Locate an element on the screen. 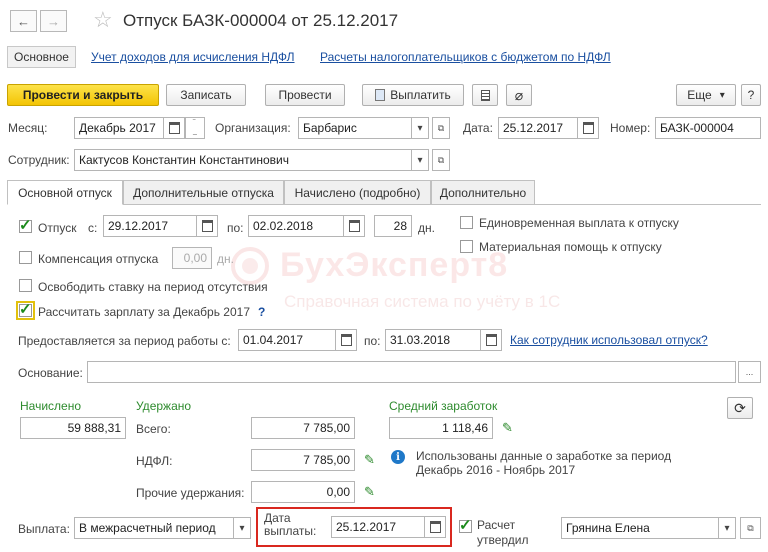 This screenshot has height=552, width=768. ndfl-field: 7 785,00 is located at coordinates (303, 460).